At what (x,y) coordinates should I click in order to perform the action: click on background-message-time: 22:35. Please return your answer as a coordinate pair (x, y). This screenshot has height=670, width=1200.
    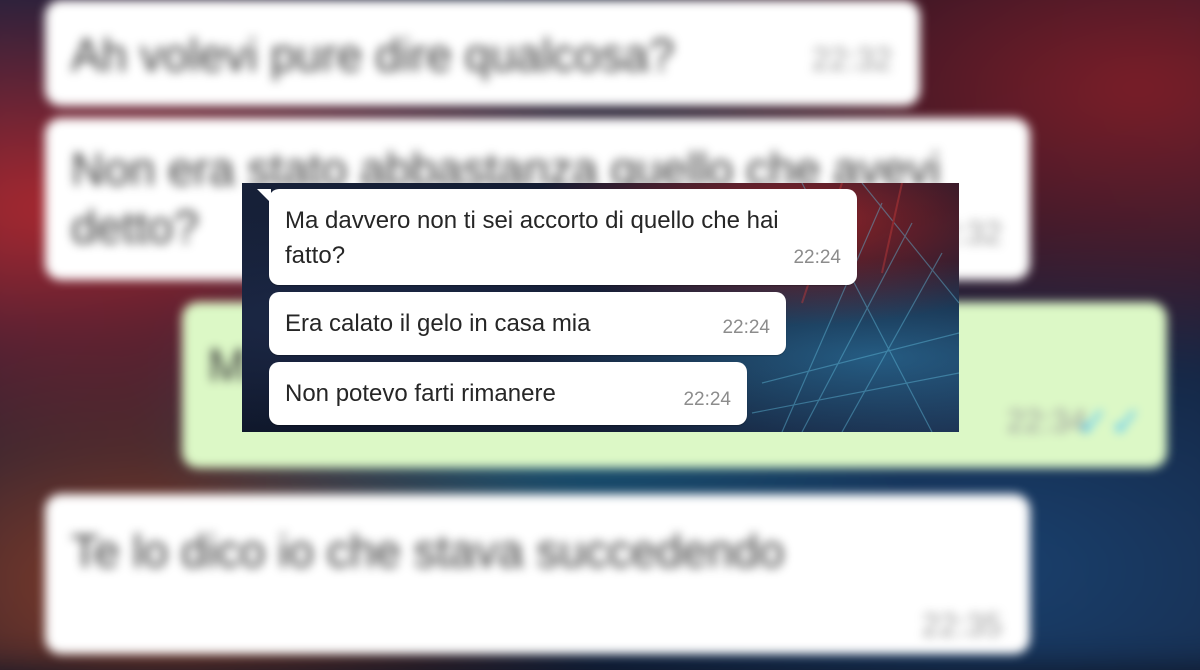
    Looking at the image, I should click on (961, 625).